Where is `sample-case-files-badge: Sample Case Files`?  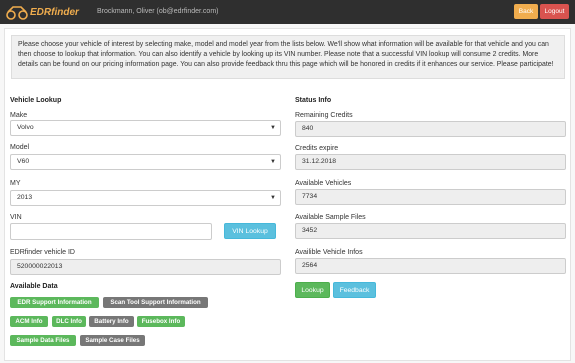 sample-case-files-badge: Sample Case Files is located at coordinates (112, 340).